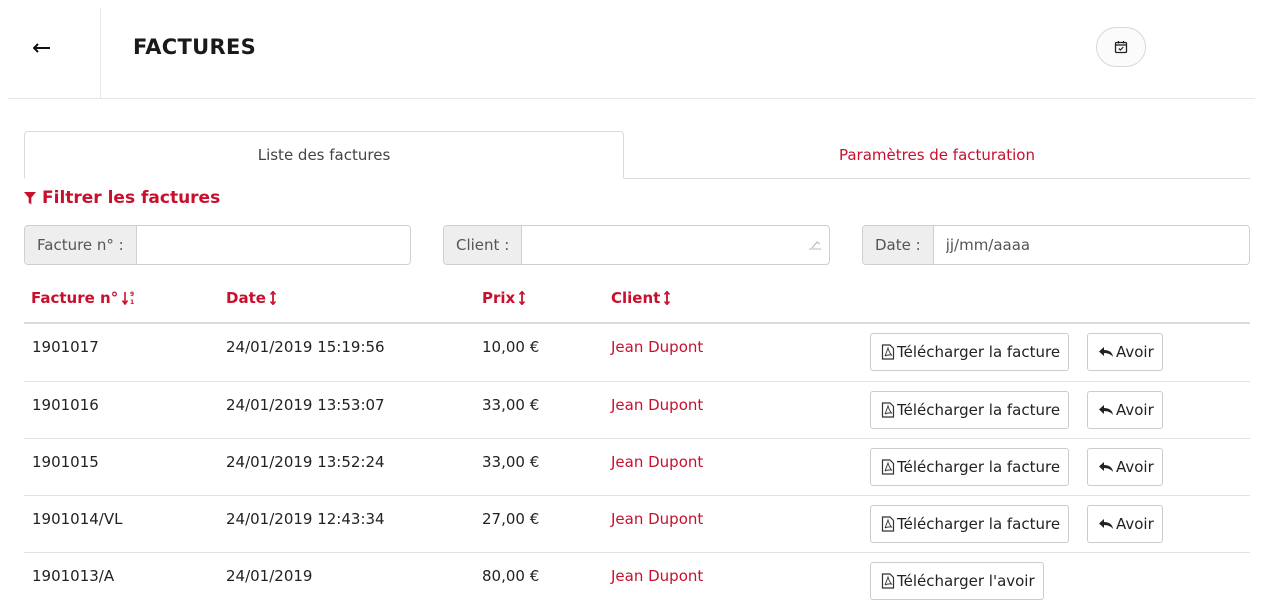 The width and height of the screenshot is (1263, 604). What do you see at coordinates (937, 154) in the screenshot?
I see `tab-billing-settings: Paramètres de facturation` at bounding box center [937, 154].